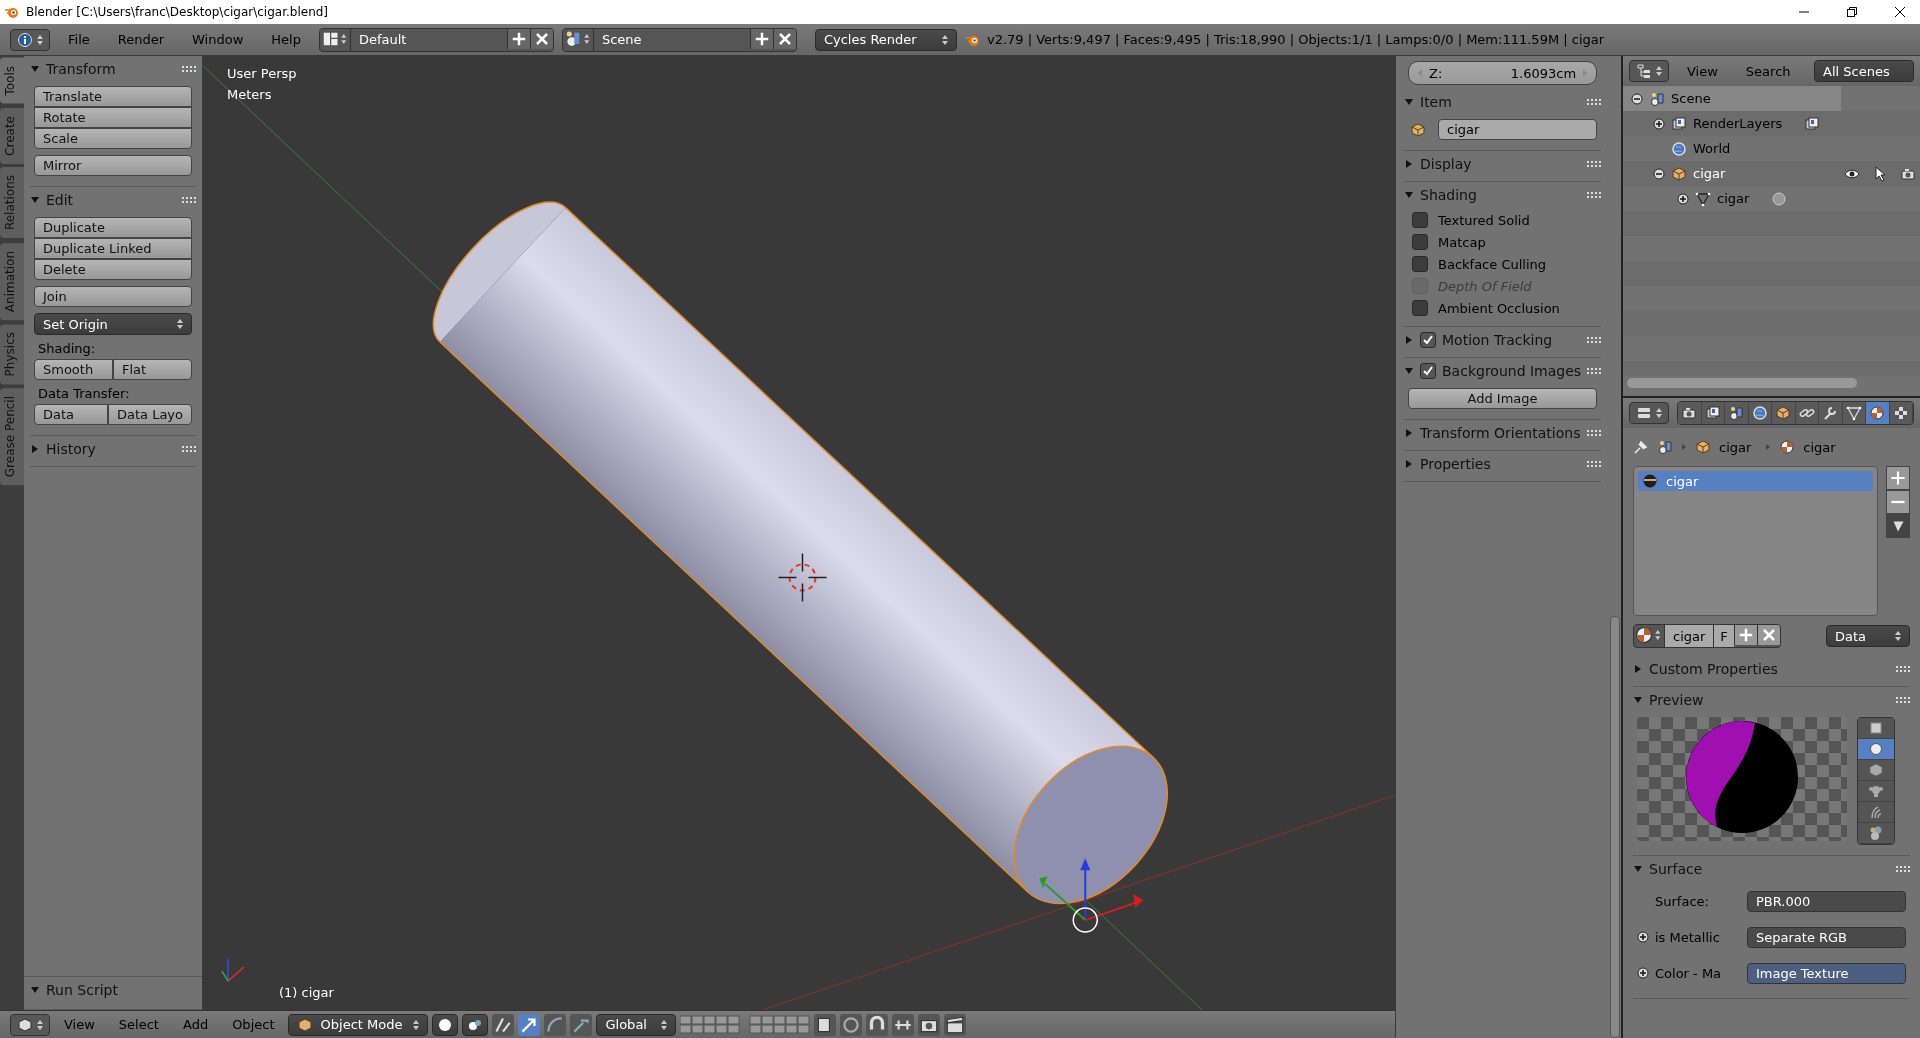 This screenshot has width=1920, height=1038. I want to click on material-slot: cigar, so click(1755, 481).